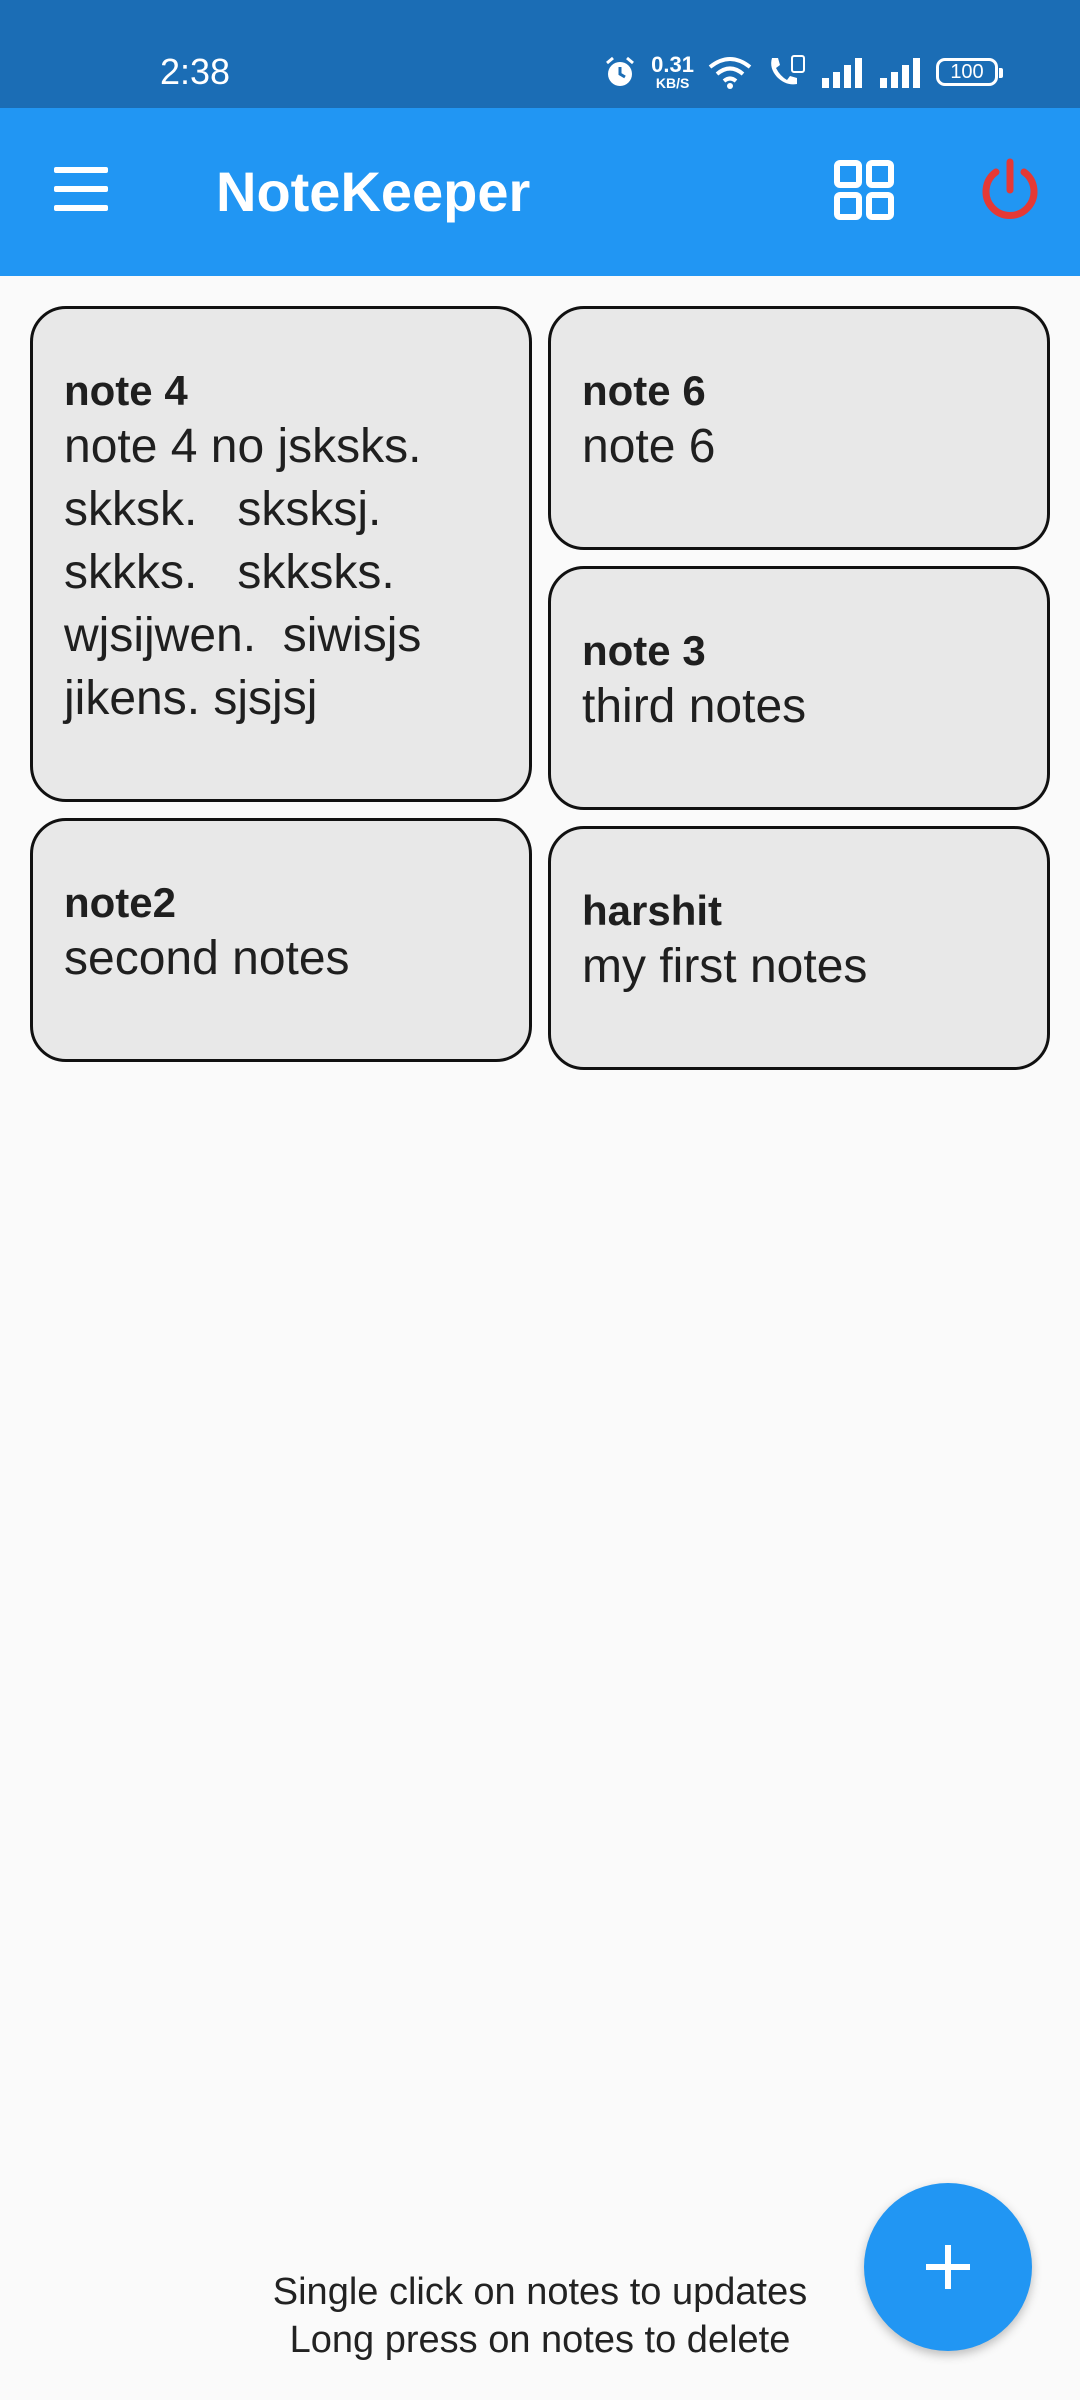  What do you see at coordinates (672, 64) in the screenshot?
I see `network-speed-value: 0.31` at bounding box center [672, 64].